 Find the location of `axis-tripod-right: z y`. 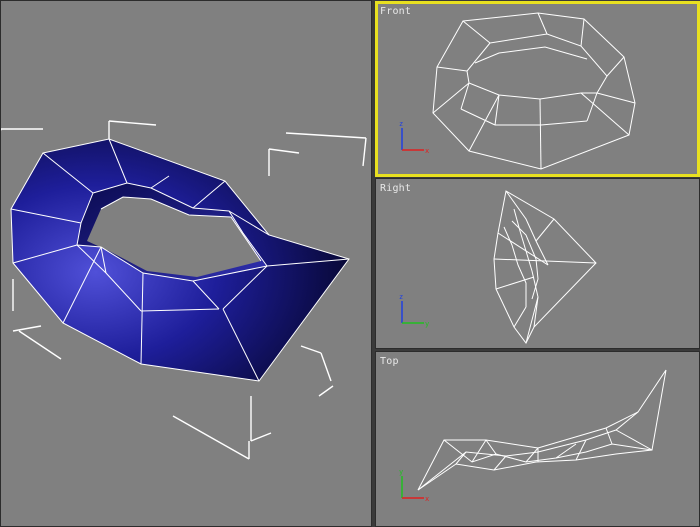

axis-tripod-right: z y is located at coordinates (414, 310).